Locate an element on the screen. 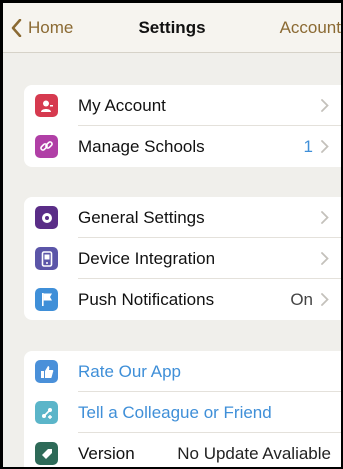 This screenshot has height=469, width=343. general-settings-label: General Settings is located at coordinates (141, 217).